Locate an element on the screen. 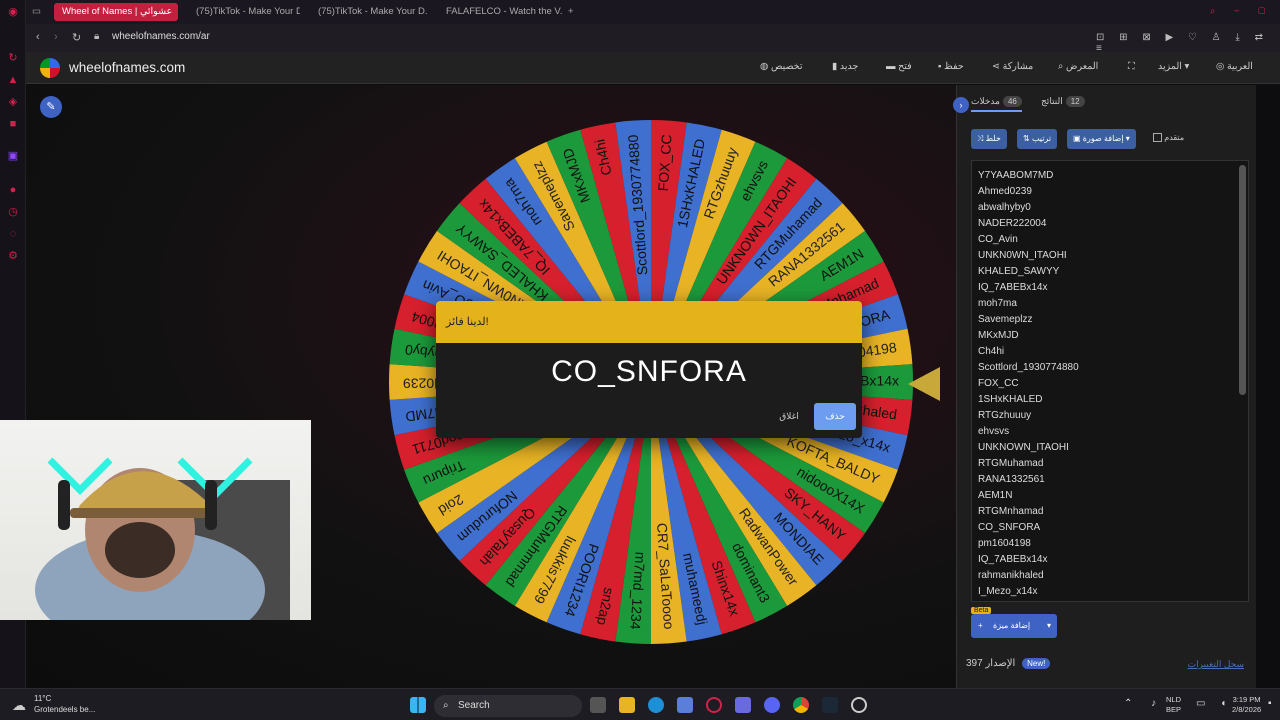 This screenshot has height=720, width=1280. entry-line: UNKN0WN_ITAOHI is located at coordinates (1110, 256).